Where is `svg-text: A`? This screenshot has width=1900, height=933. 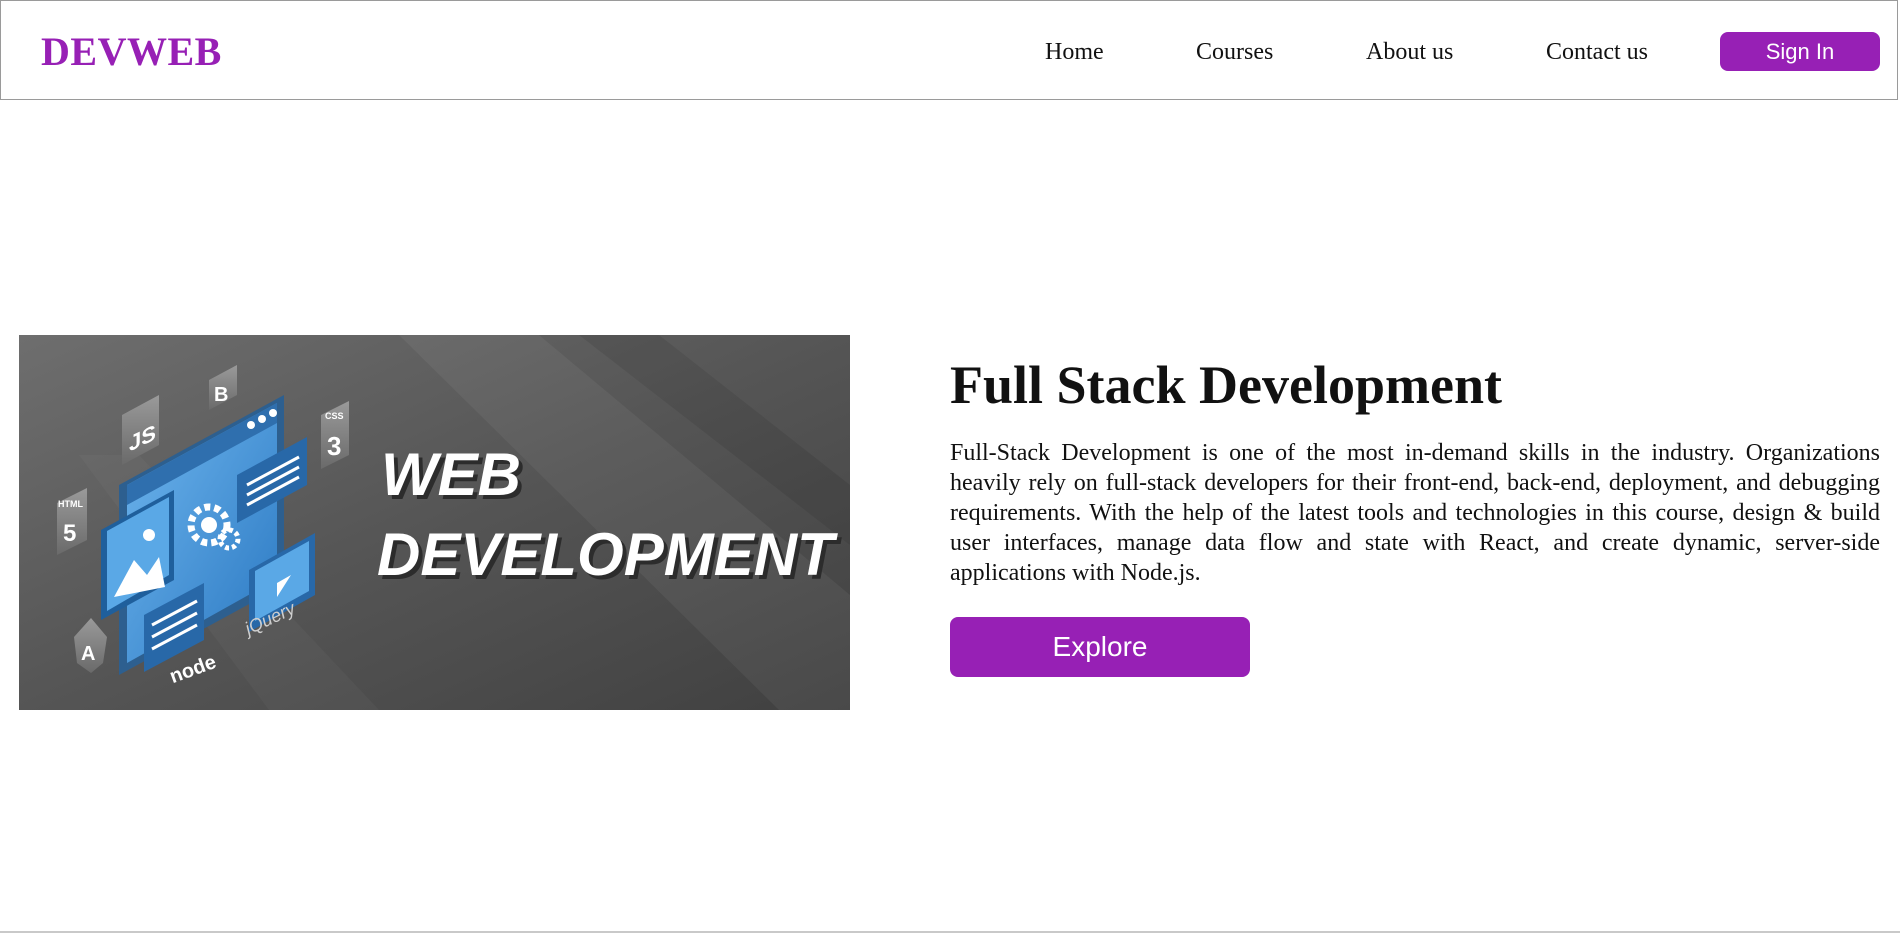 svg-text: A is located at coordinates (88, 654).